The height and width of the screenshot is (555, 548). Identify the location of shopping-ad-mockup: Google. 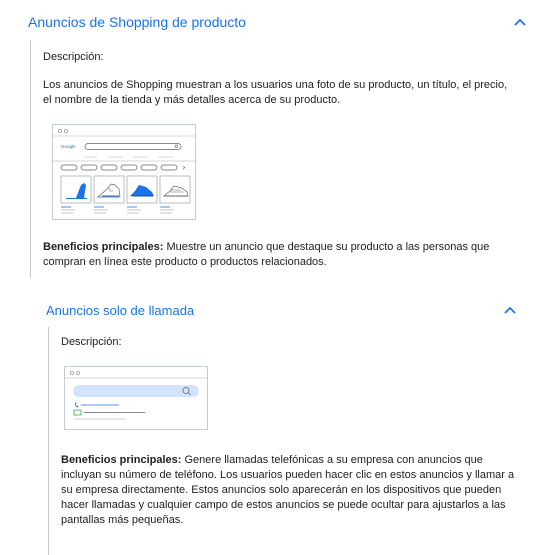
(124, 171).